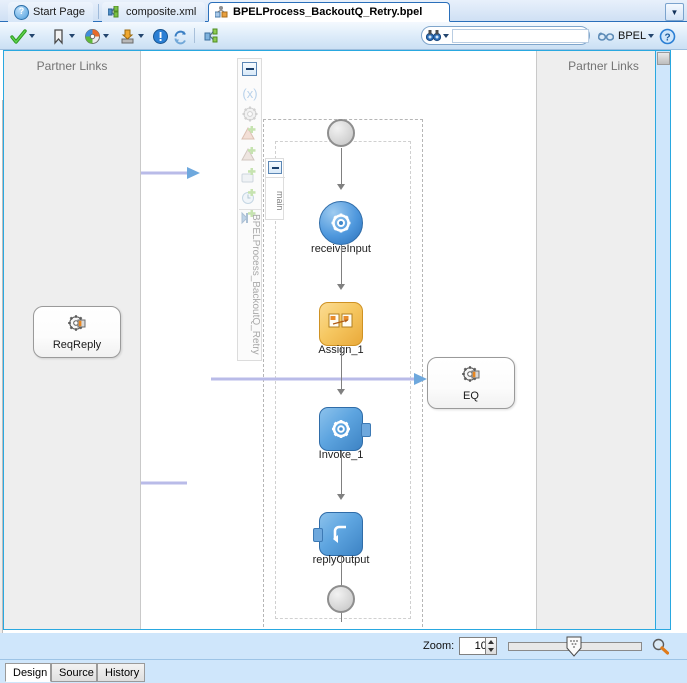 The image size is (687, 683). Describe the element at coordinates (250, 93) in the screenshot. I see `variables-xy-icon: (x)` at that location.